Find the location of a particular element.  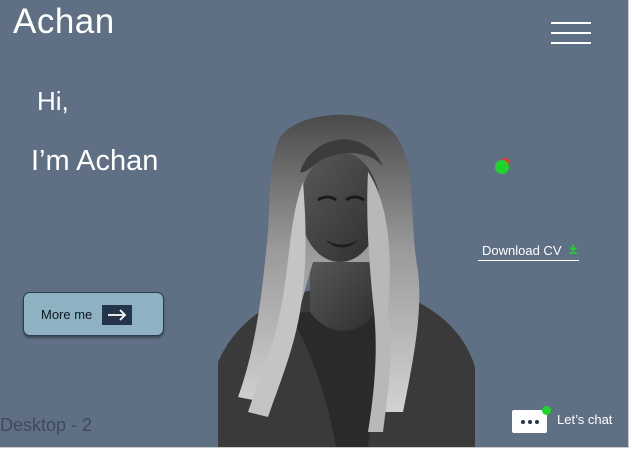

hamburger-menu-icon is located at coordinates (571, 34).